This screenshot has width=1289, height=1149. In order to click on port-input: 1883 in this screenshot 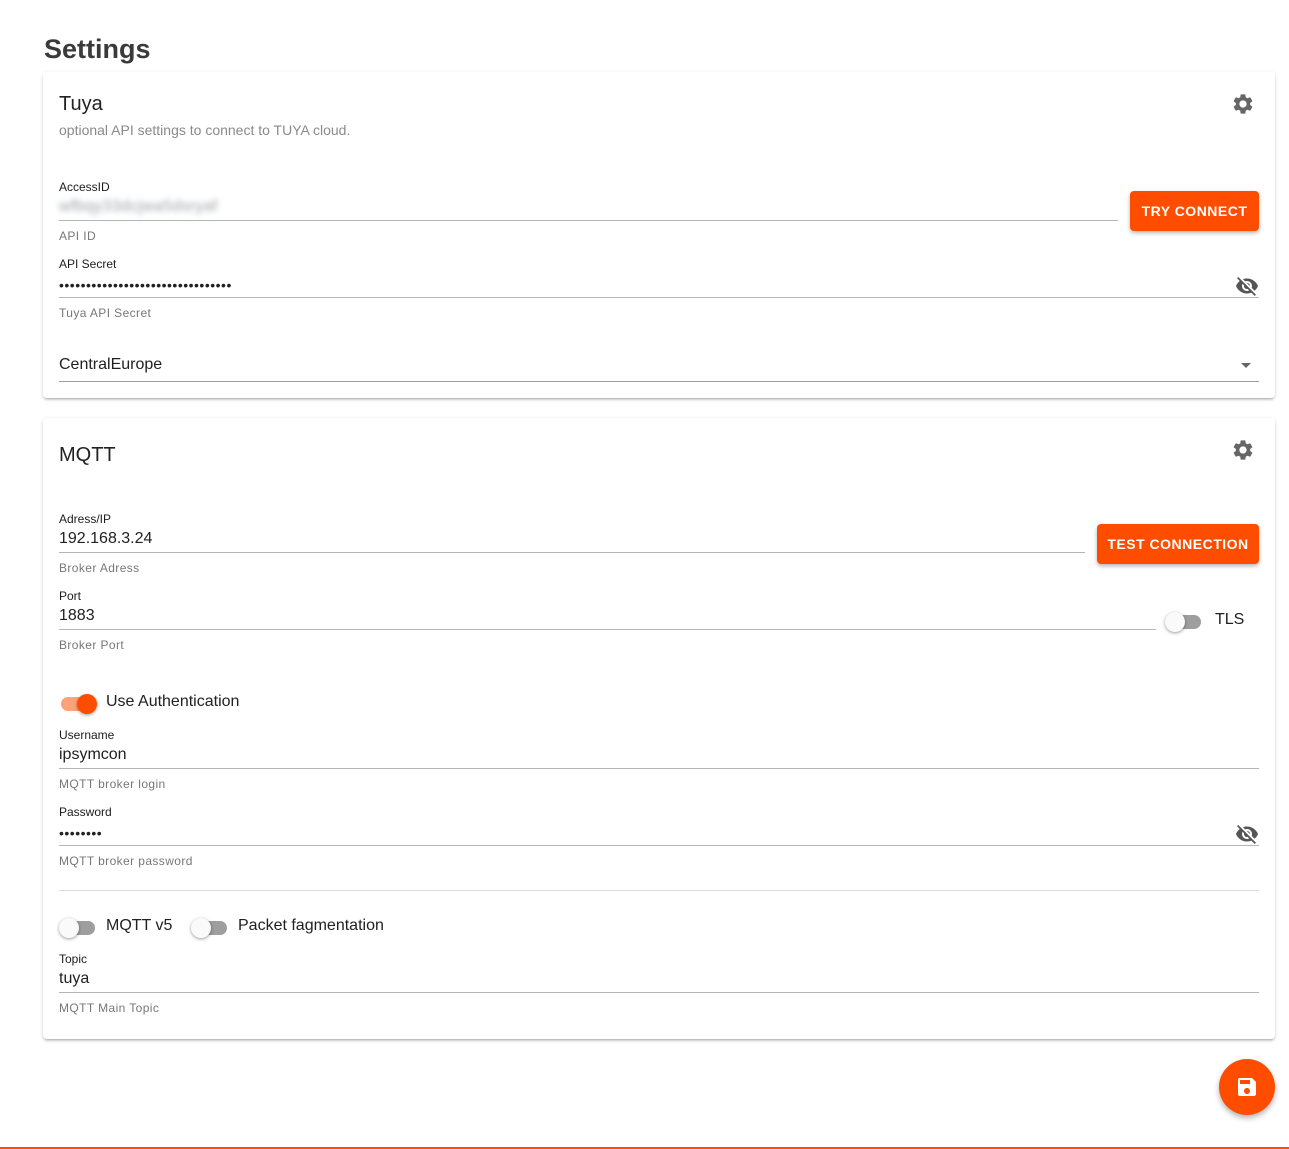, I will do `click(77, 616)`.